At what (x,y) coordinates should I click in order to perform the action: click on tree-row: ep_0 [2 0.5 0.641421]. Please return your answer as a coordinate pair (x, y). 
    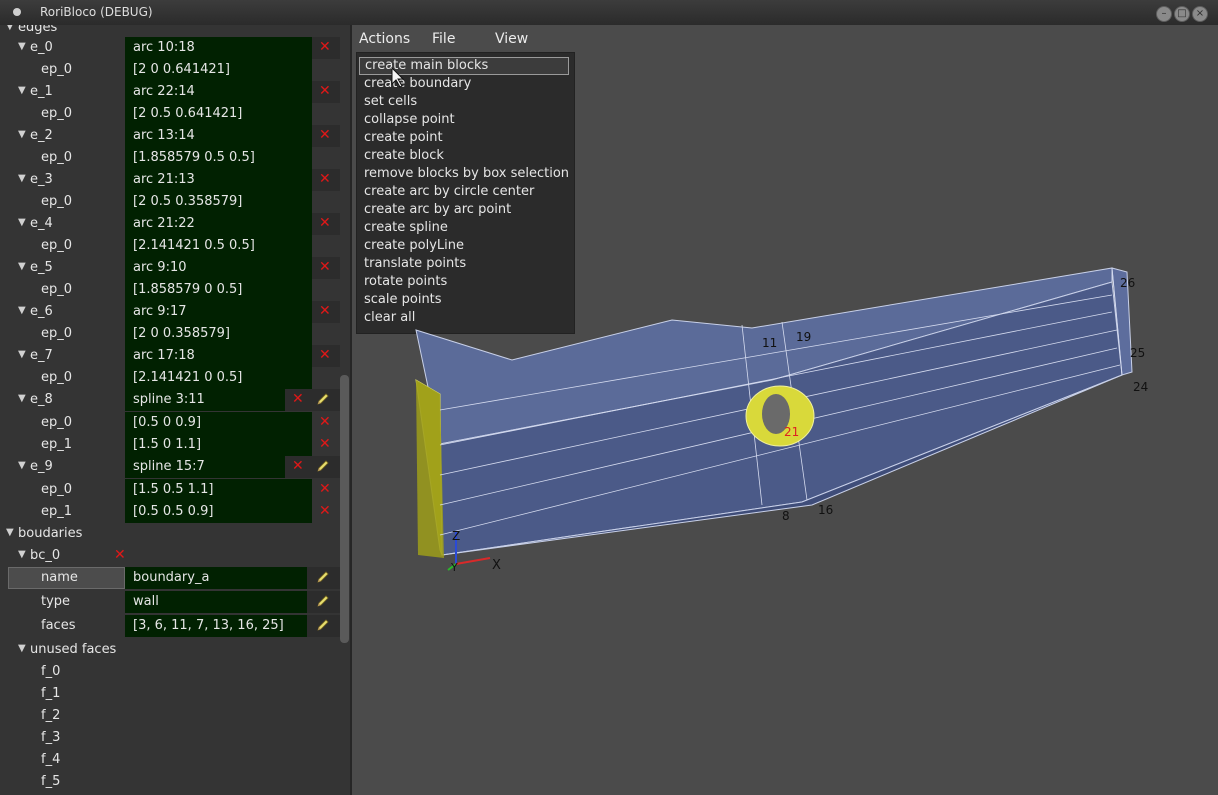
    Looking at the image, I should click on (170, 114).